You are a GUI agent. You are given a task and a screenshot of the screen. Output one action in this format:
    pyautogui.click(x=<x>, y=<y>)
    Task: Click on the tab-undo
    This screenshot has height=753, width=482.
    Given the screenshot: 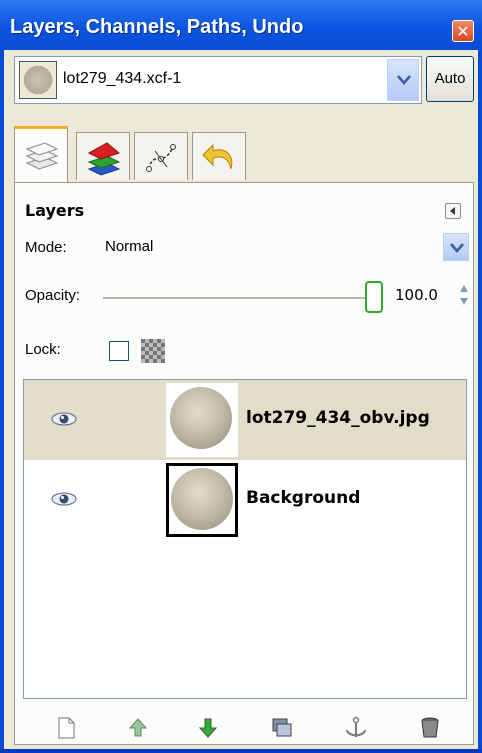 What is the action you would take?
    pyautogui.click(x=219, y=156)
    